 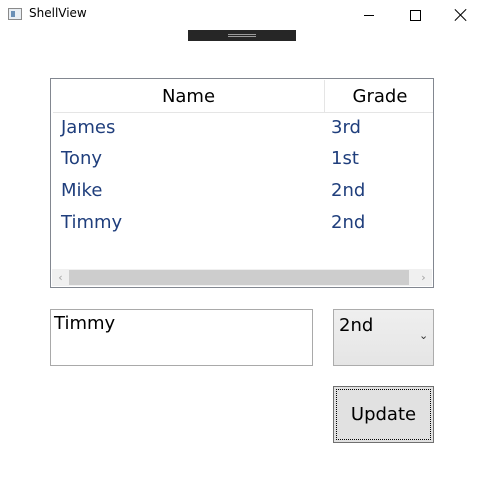 I want to click on cell-name: Timmy, so click(x=92, y=222).